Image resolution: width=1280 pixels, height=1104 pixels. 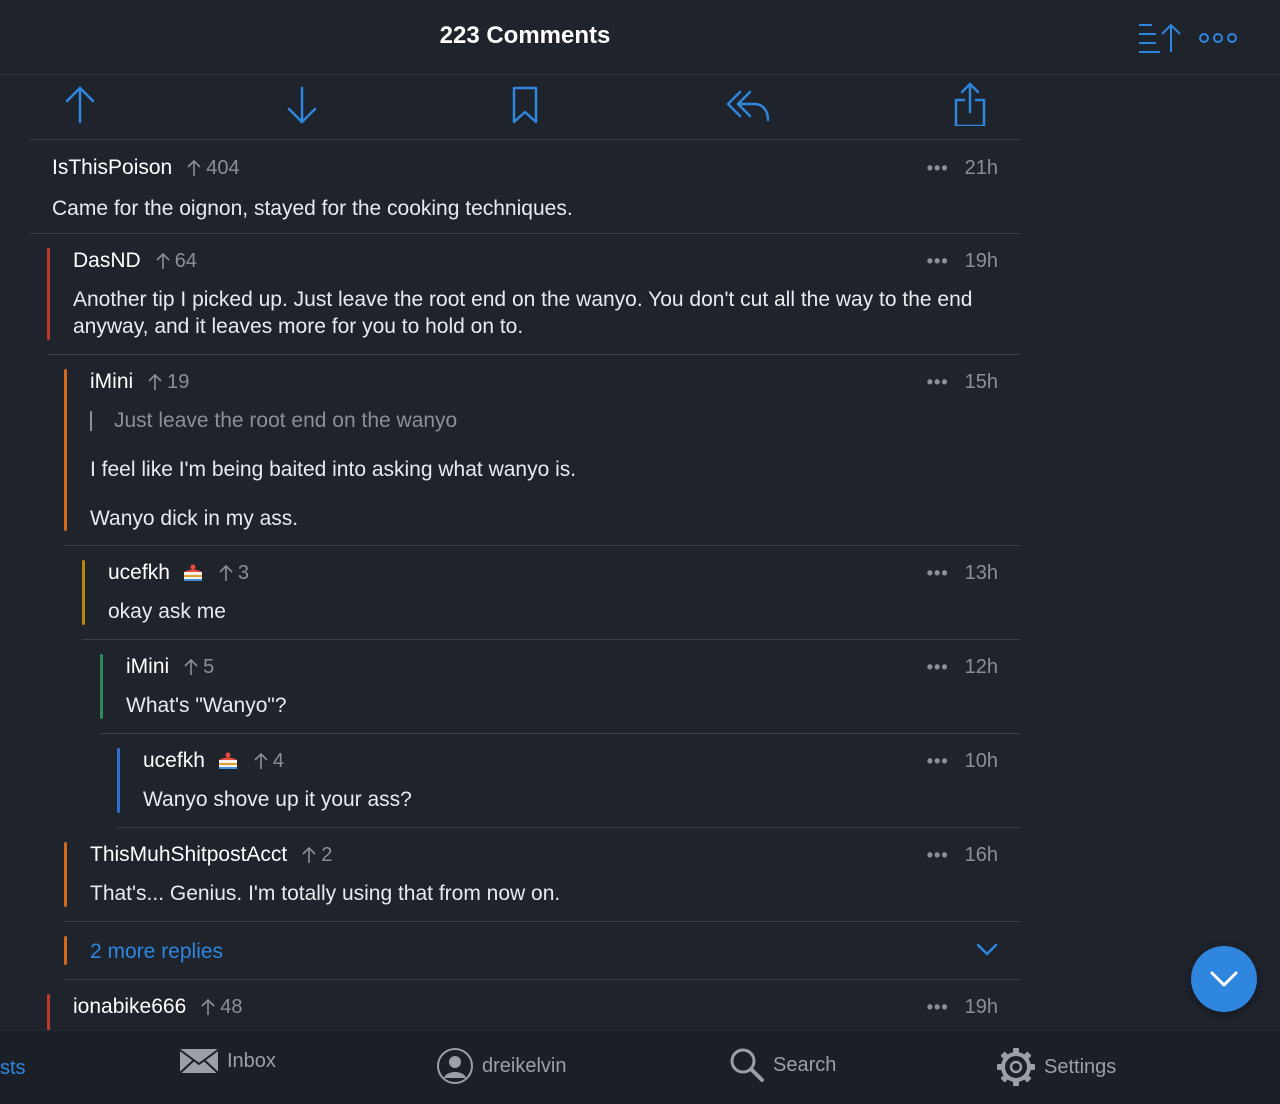 I want to click on comment-score-value: 404, so click(x=223, y=167).